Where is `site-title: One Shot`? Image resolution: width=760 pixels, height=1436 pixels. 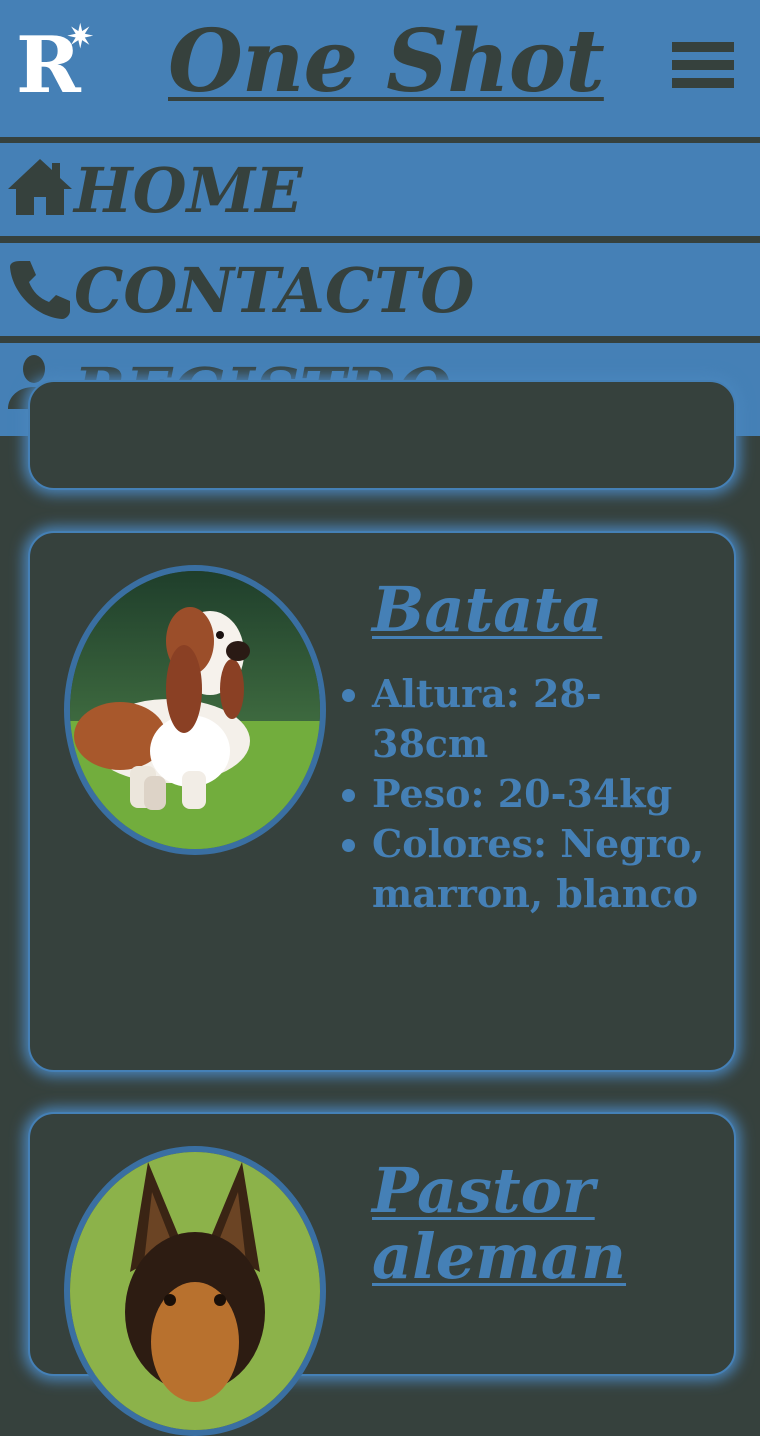 site-title: One Shot is located at coordinates (386, 62).